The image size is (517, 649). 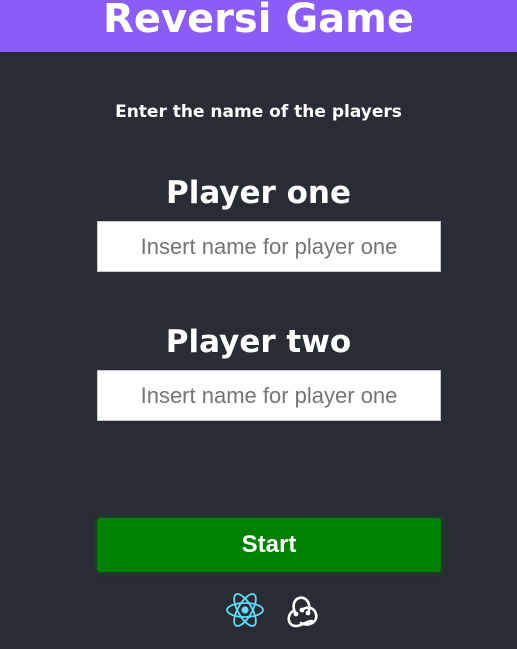 What do you see at coordinates (258, 342) in the screenshot?
I see `player-two-heading: Player two` at bounding box center [258, 342].